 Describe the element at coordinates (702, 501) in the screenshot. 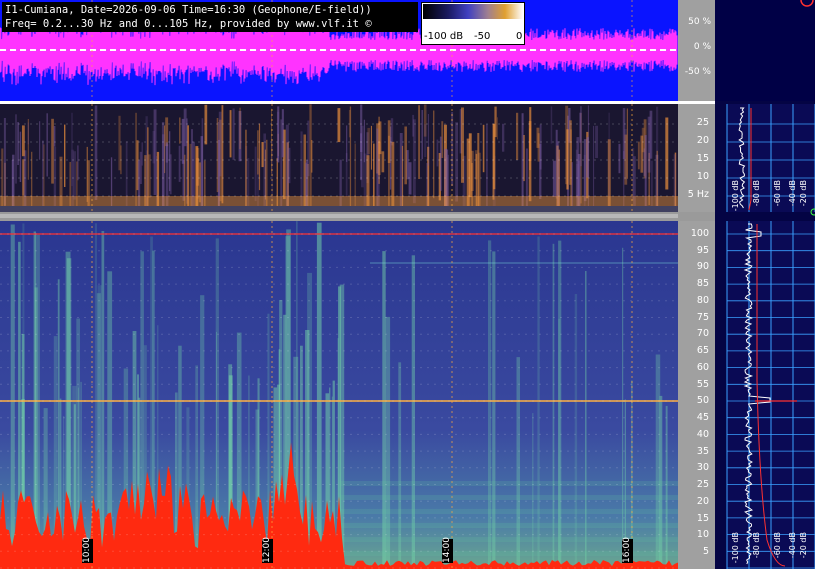

I see `hf-tick-20: 20` at that location.